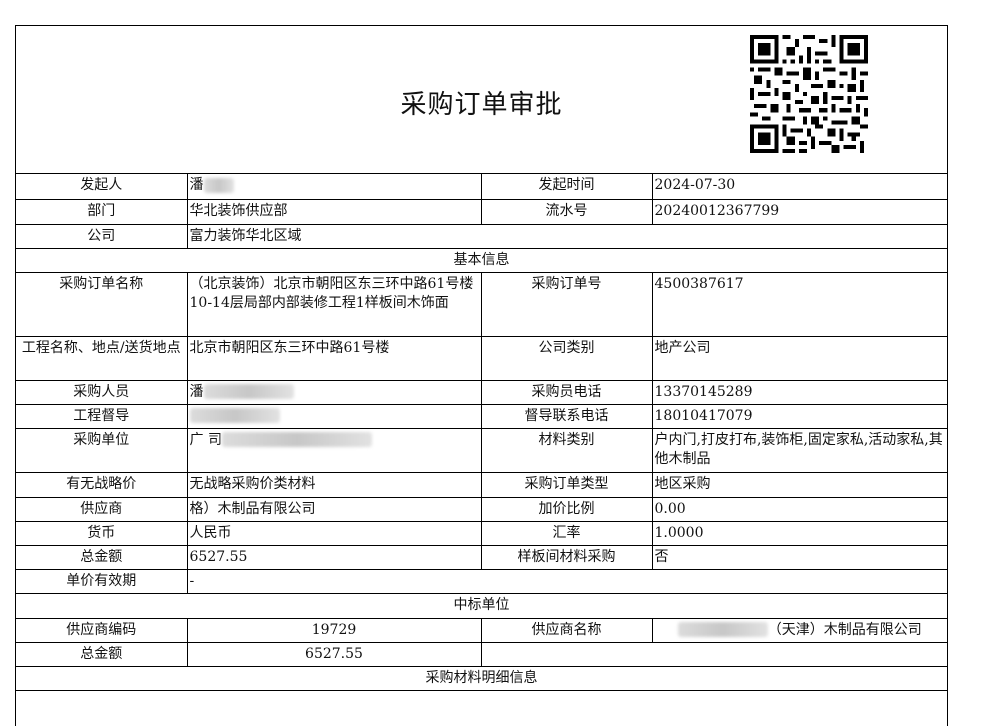  I want to click on buyer-label: 采购人员, so click(102, 392).